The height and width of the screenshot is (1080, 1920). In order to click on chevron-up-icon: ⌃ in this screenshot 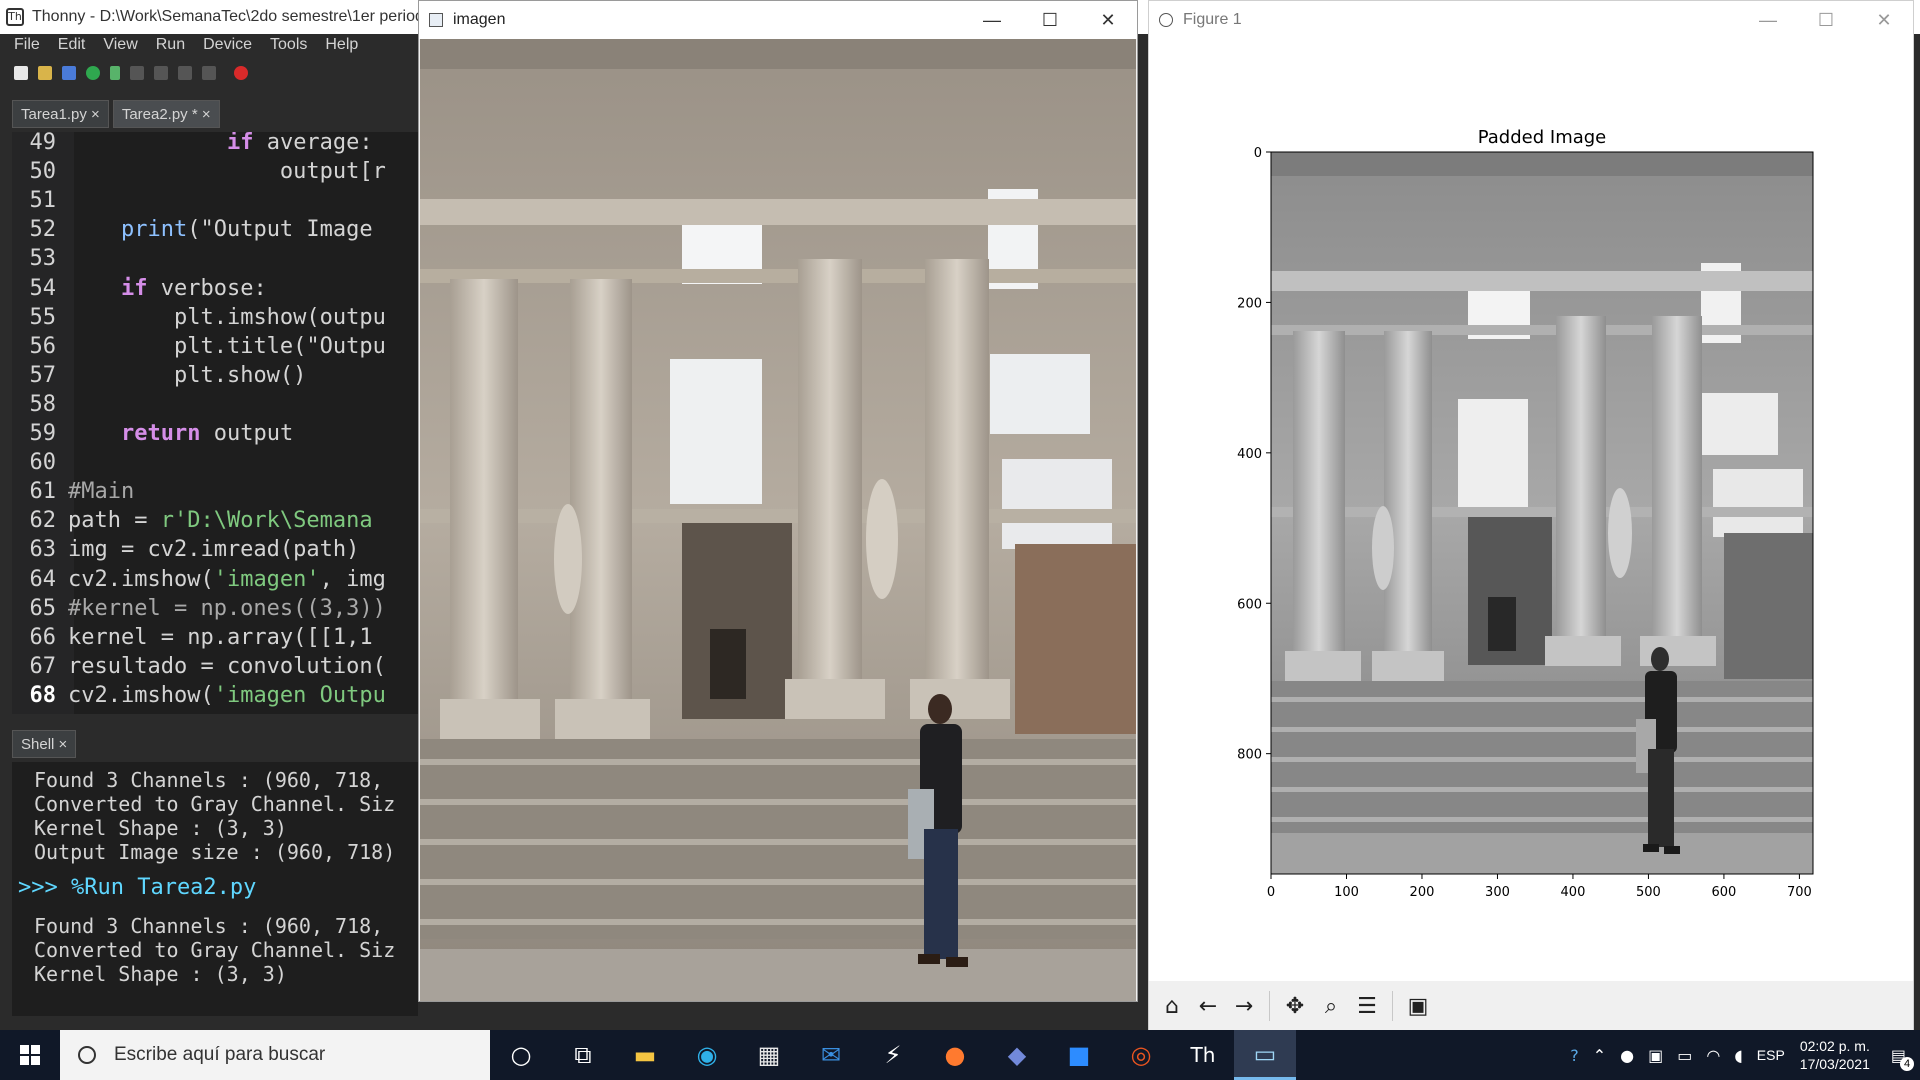, I will do `click(1599, 1055)`.